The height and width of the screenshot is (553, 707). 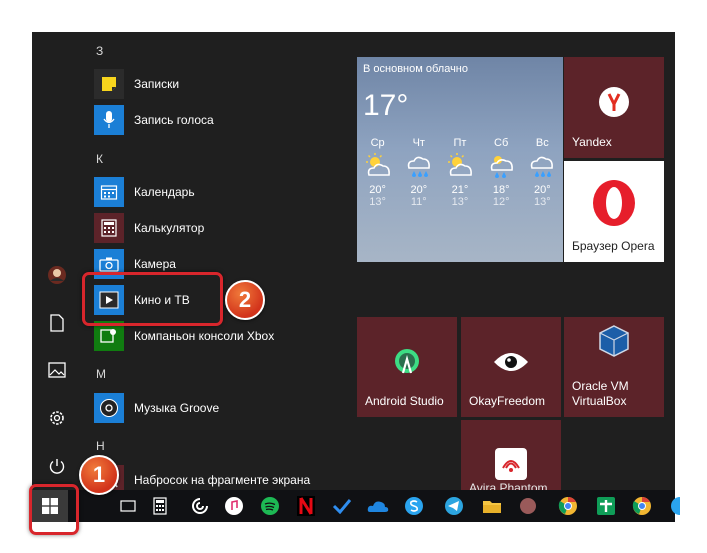 I want to click on power-icon, so click(x=57, y=466).